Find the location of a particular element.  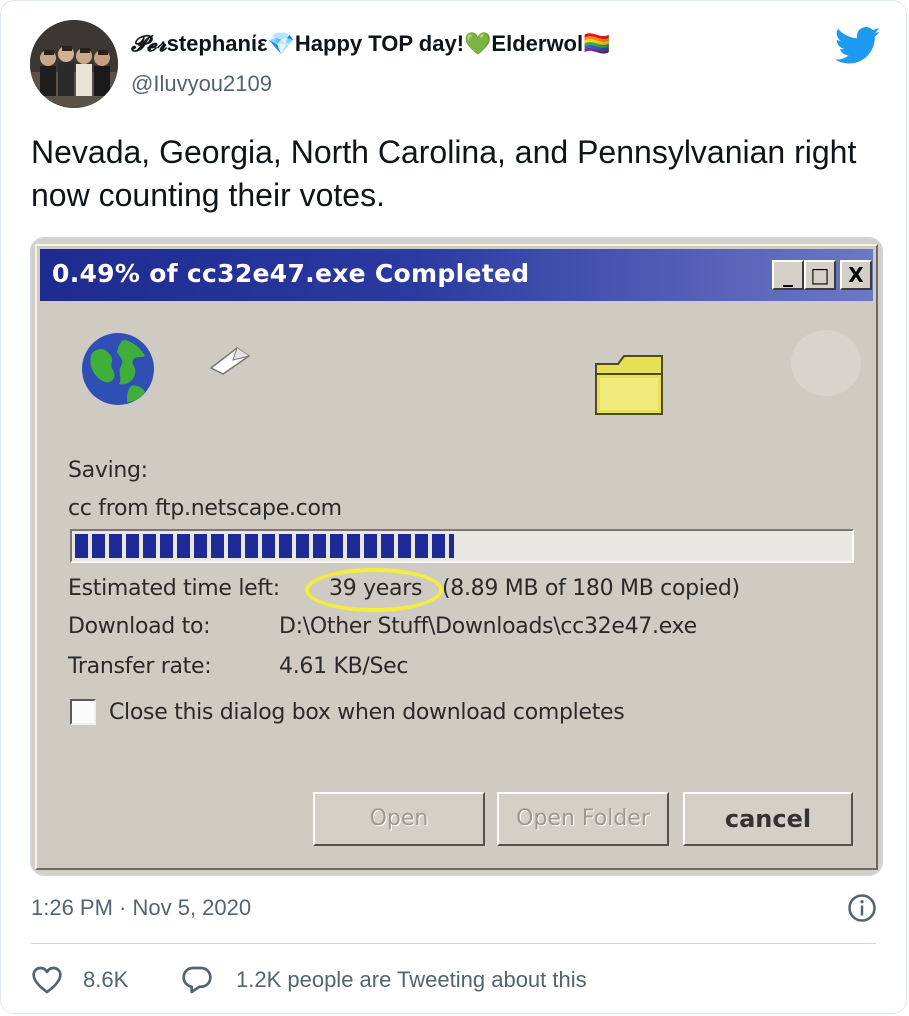

heart-icon is located at coordinates (47, 980).